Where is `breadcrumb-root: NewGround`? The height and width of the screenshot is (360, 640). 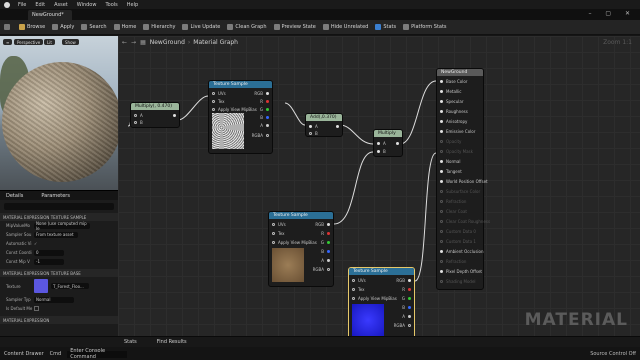 breadcrumb-root: NewGround is located at coordinates (167, 42).